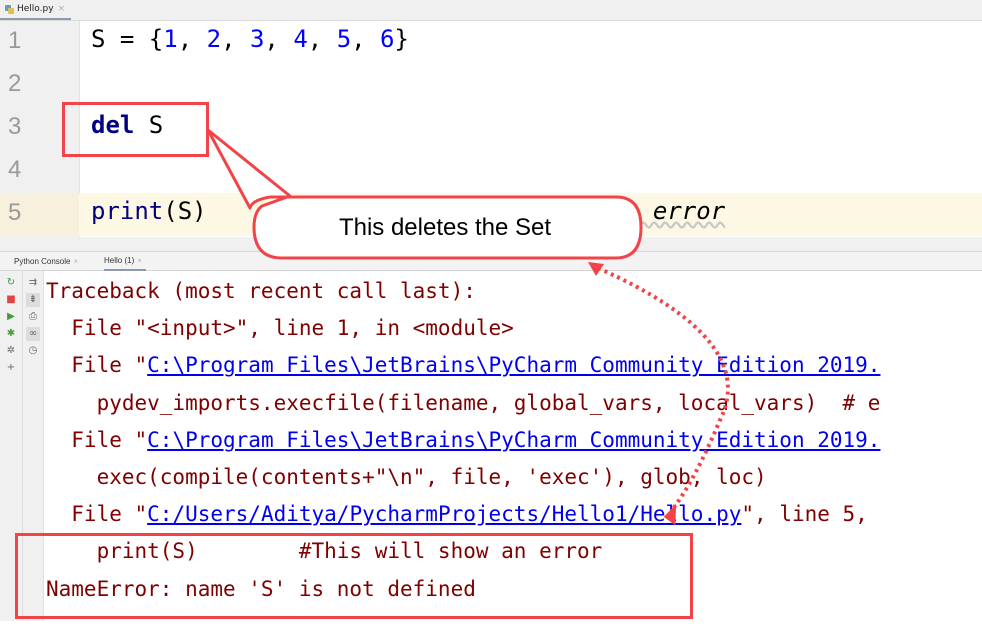  What do you see at coordinates (663, 389) in the screenshot?
I see `dotted-connector-arrow` at bounding box center [663, 389].